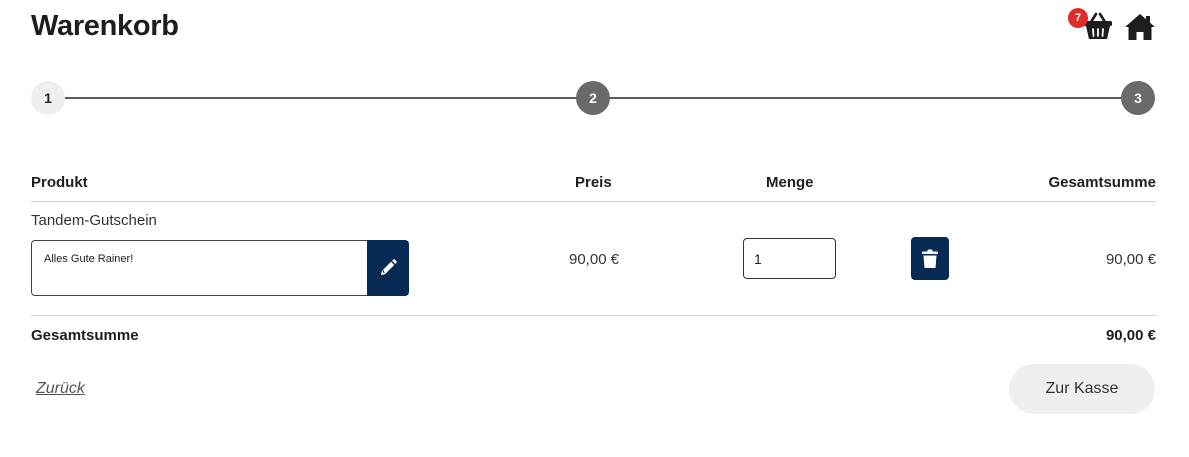 Image resolution: width=1189 pixels, height=457 pixels. I want to click on gift-note: Alles Gute Rainer!, so click(220, 268).